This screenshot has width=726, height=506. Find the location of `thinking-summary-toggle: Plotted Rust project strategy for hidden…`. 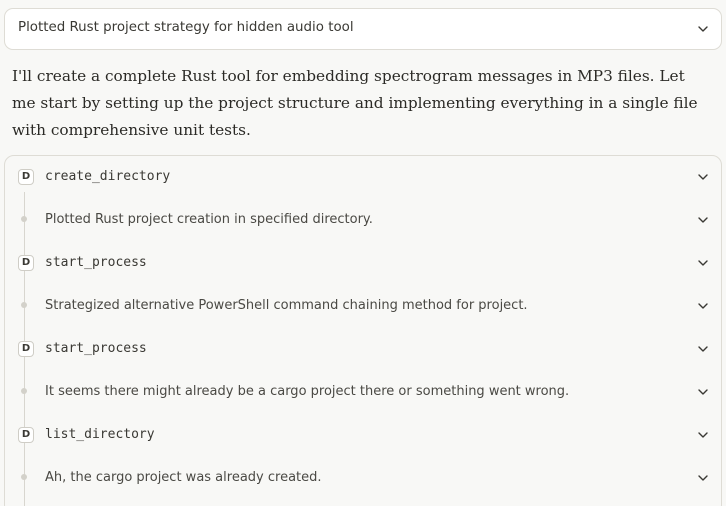

thinking-summary-toggle: Plotted Rust project strategy for hidden… is located at coordinates (363, 29).